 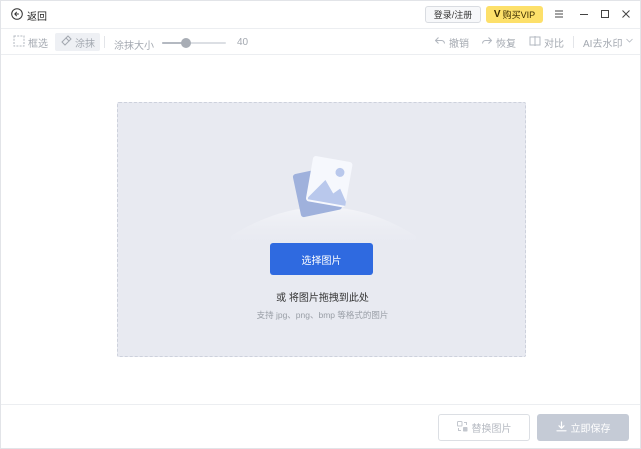 I want to click on maximize-icon, so click(x=605, y=15).